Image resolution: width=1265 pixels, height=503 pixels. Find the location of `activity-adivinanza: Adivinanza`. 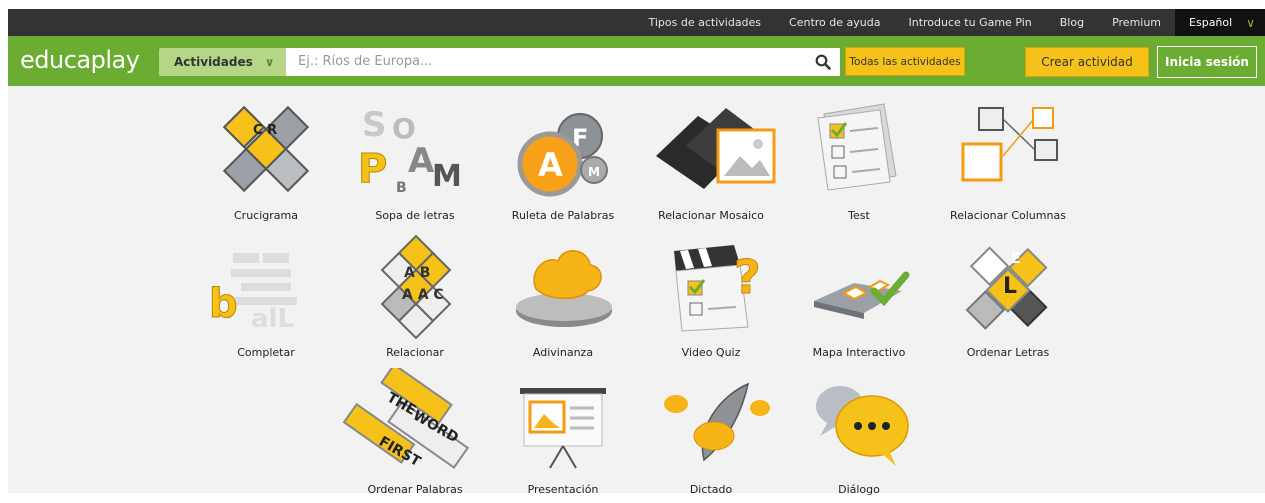

activity-adivinanza: Adivinanza is located at coordinates (563, 298).